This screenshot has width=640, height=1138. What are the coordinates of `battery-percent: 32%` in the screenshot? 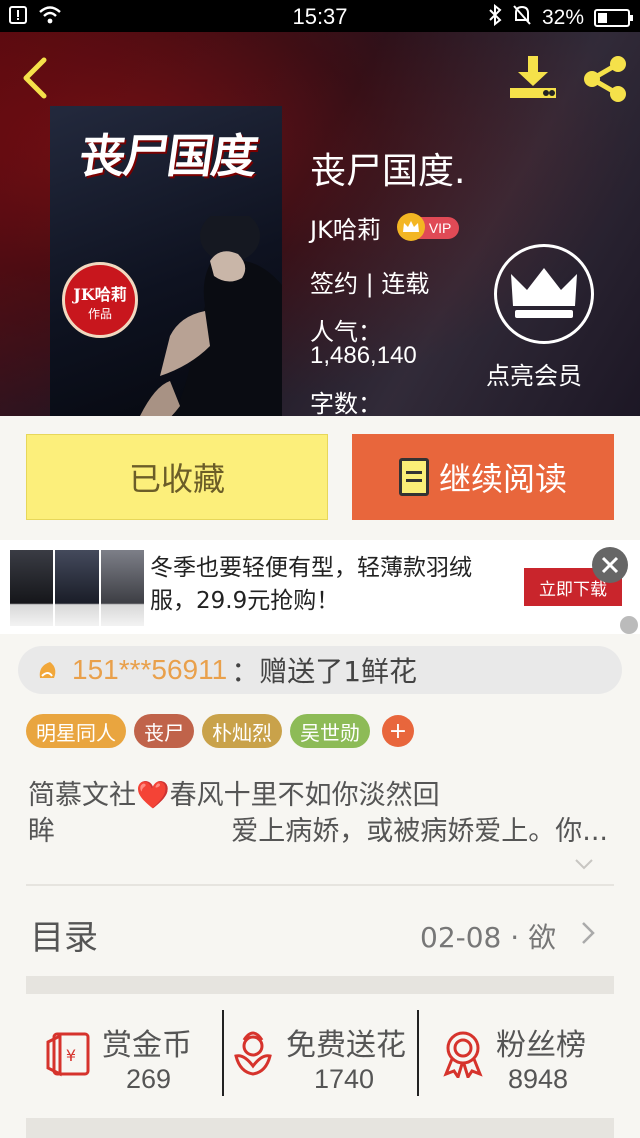 It's located at (562, 17).